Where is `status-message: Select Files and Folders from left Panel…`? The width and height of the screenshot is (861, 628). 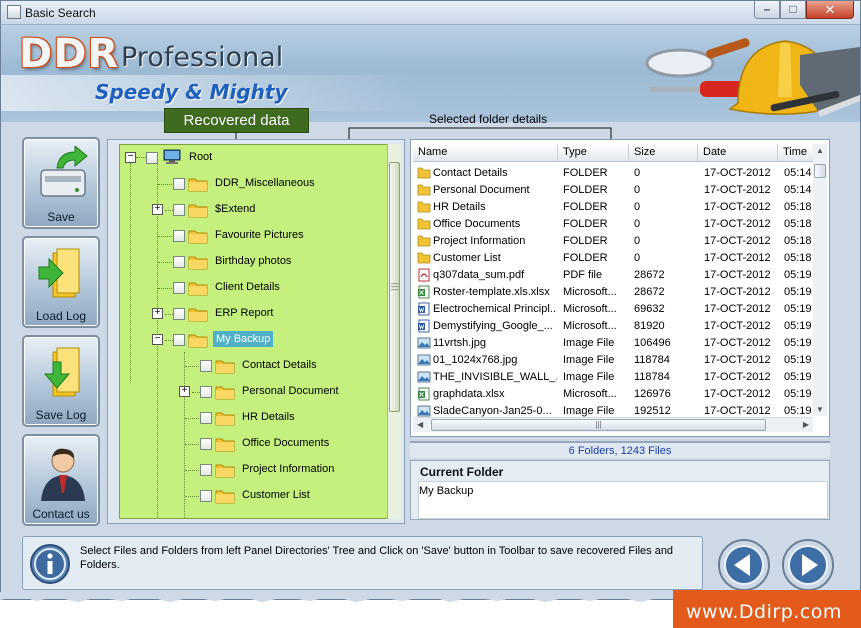 status-message: Select Files and Folders from left Panel… is located at coordinates (377, 558).